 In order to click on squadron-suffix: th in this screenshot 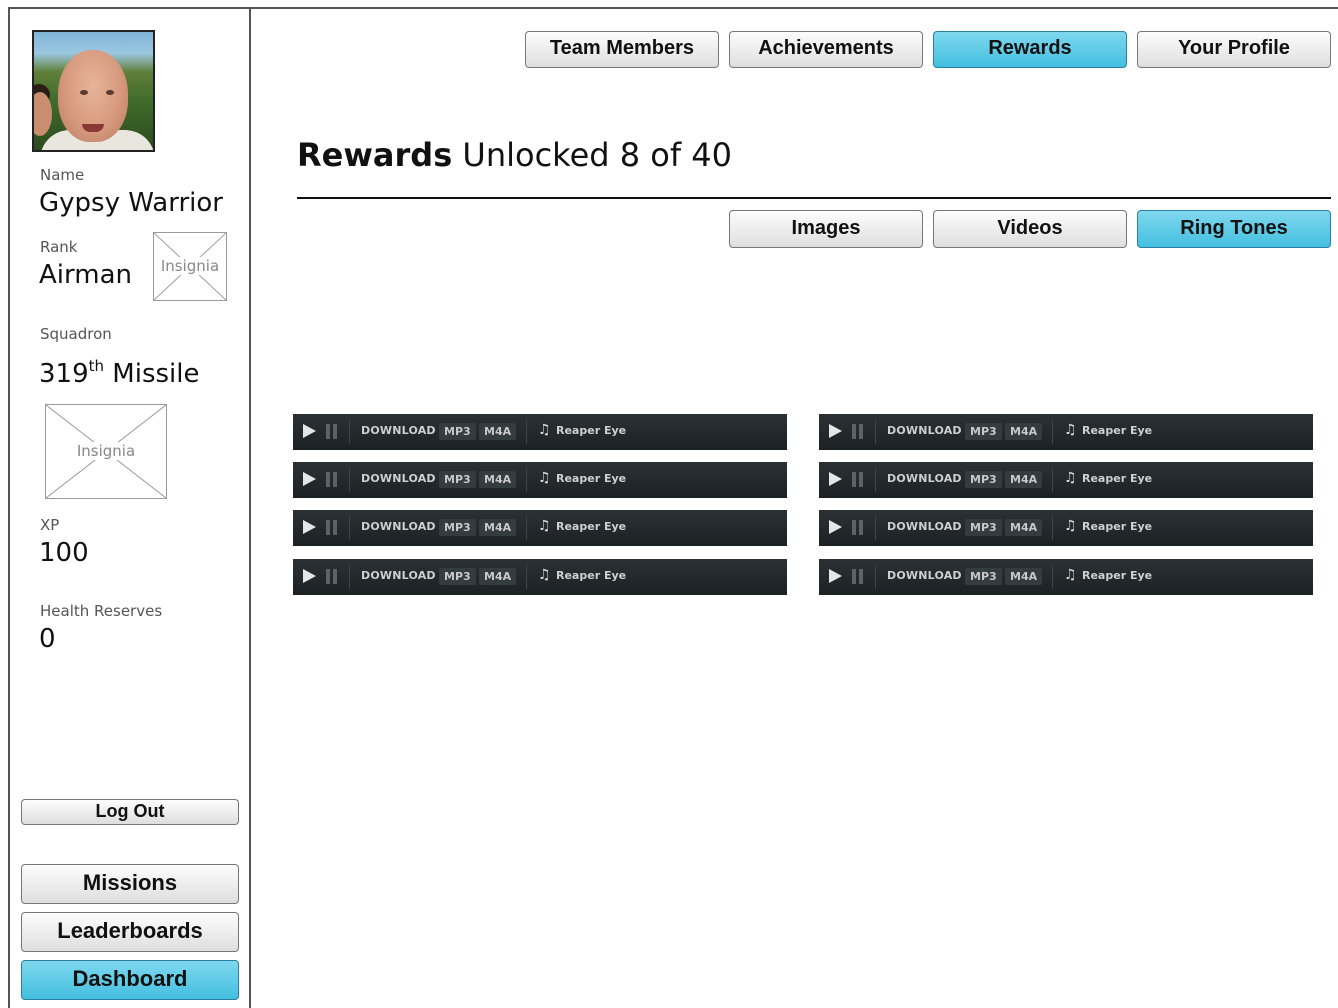, I will do `click(96, 366)`.